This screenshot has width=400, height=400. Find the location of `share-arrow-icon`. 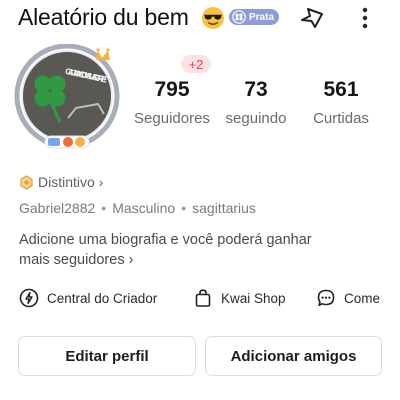

share-arrow-icon is located at coordinates (312, 18).